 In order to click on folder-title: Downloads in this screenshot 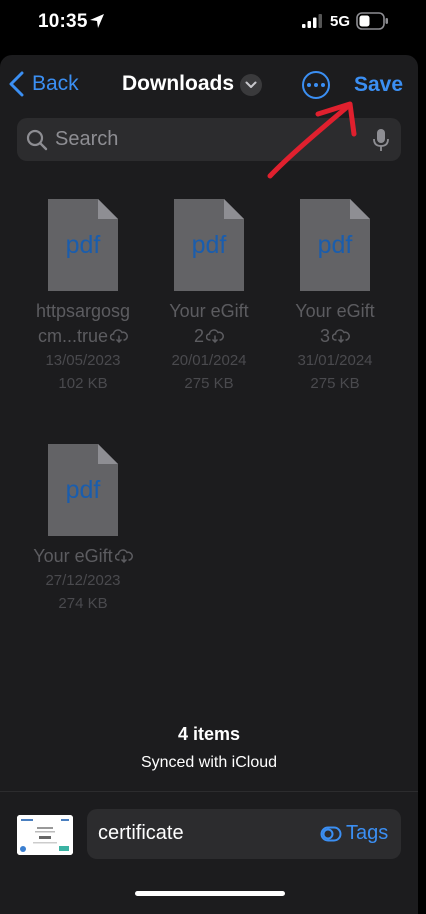, I will do `click(178, 84)`.